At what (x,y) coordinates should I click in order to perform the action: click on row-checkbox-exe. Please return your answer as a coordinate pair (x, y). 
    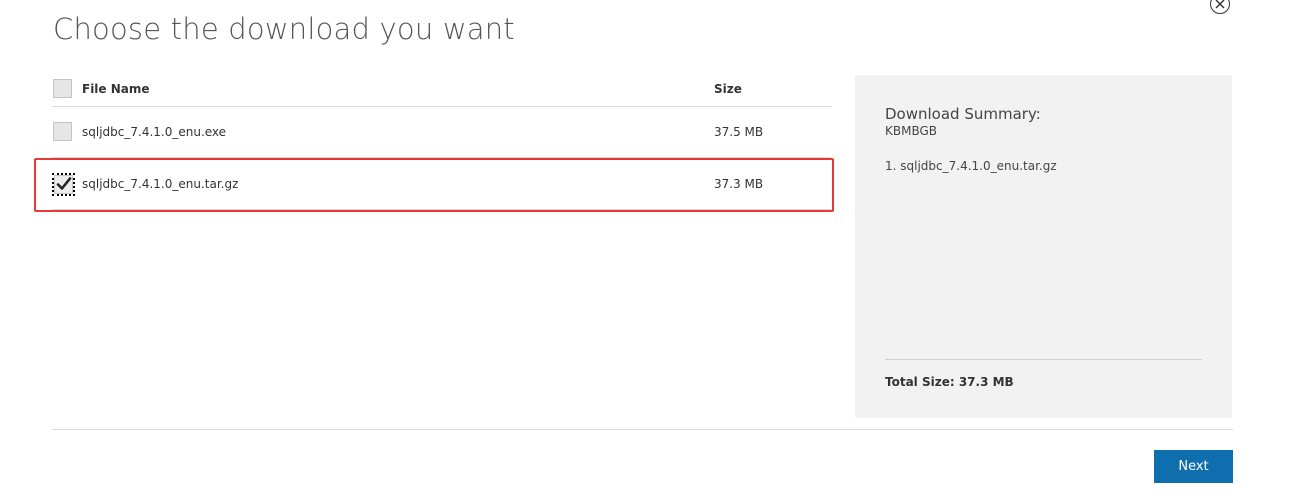
    Looking at the image, I should click on (62, 131).